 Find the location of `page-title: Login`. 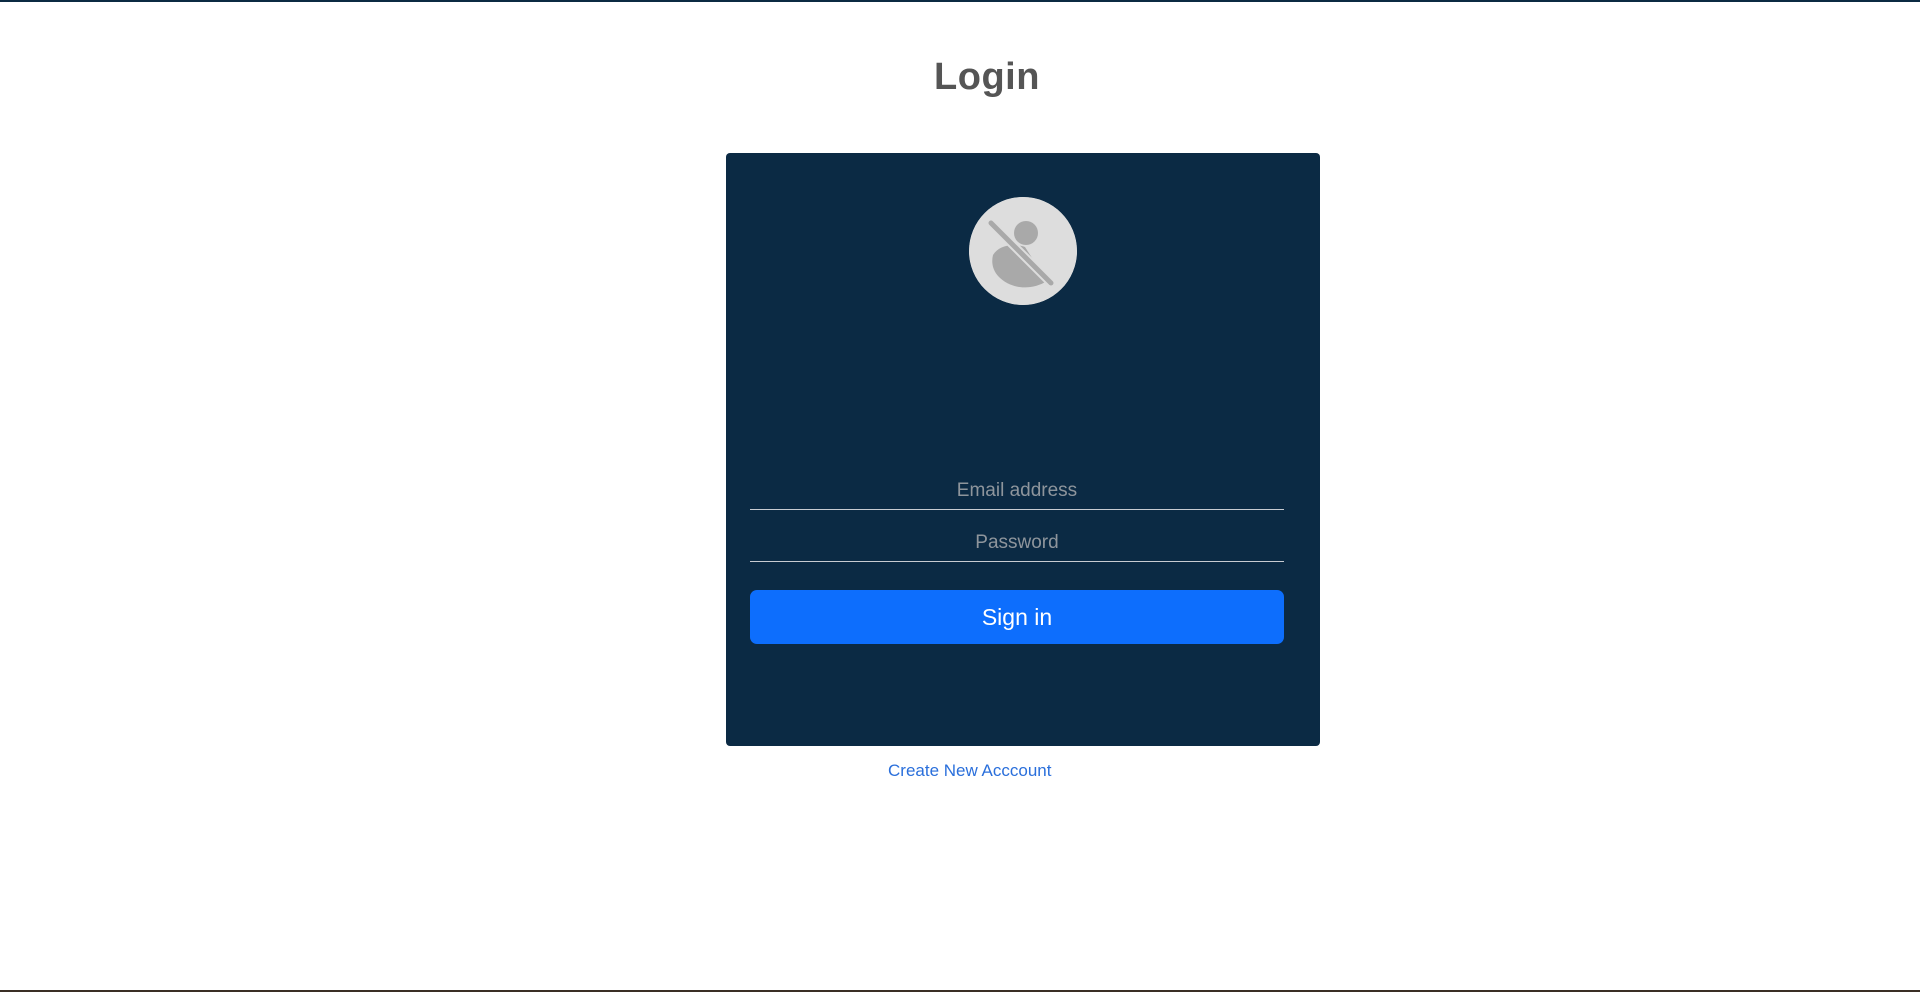

page-title: Login is located at coordinates (987, 77).